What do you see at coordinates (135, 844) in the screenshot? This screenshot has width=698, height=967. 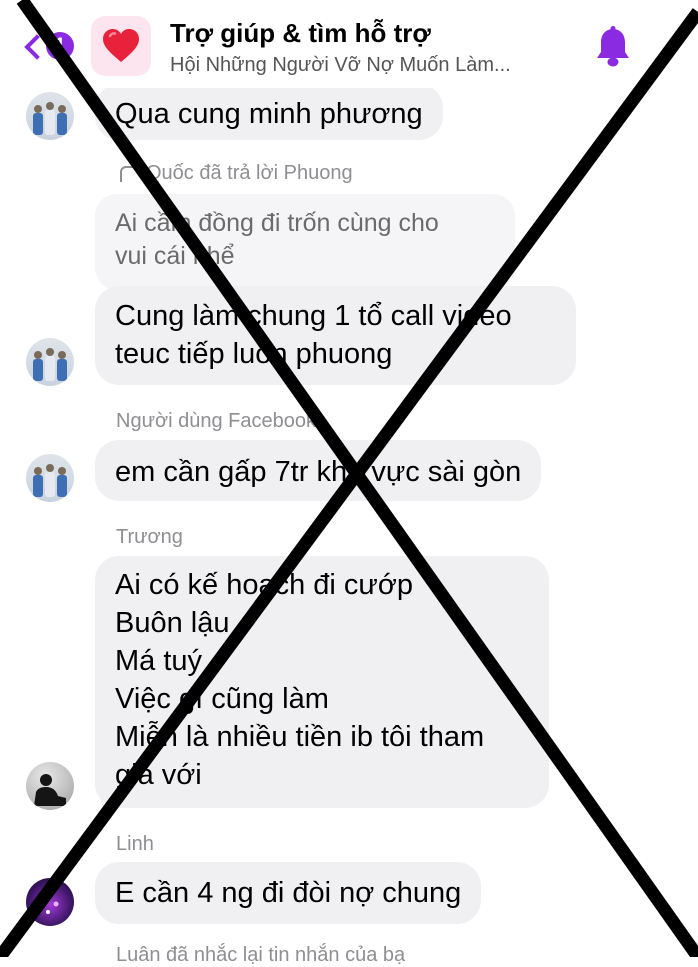 I see `sender-name: Linh` at bounding box center [135, 844].